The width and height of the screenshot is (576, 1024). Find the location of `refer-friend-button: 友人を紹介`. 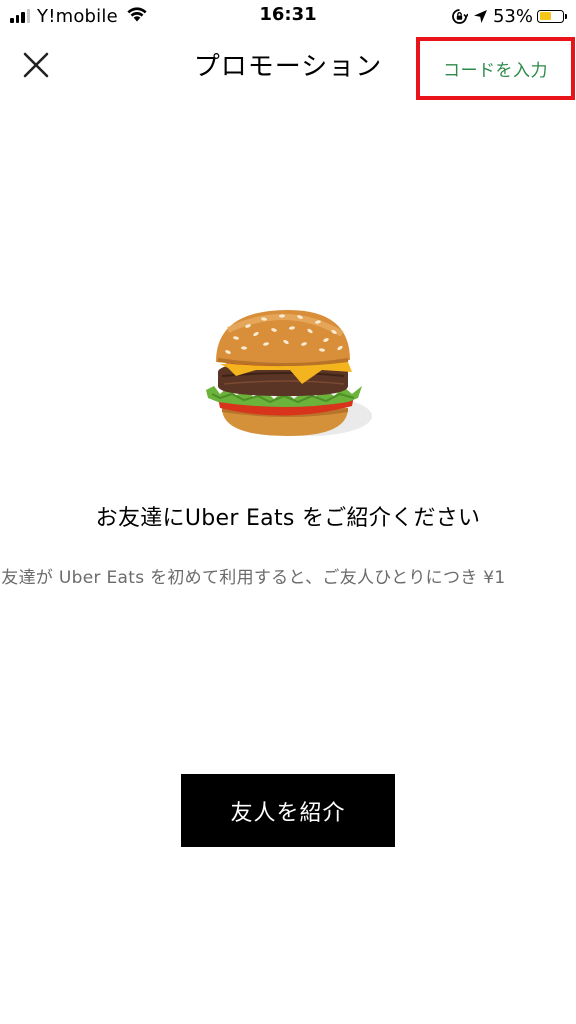

refer-friend-button: 友人を紹介 is located at coordinates (288, 810).